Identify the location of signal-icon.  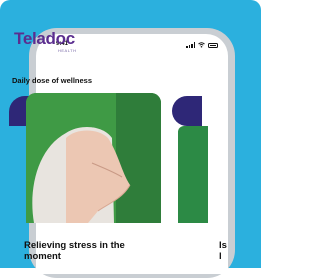
(190, 45).